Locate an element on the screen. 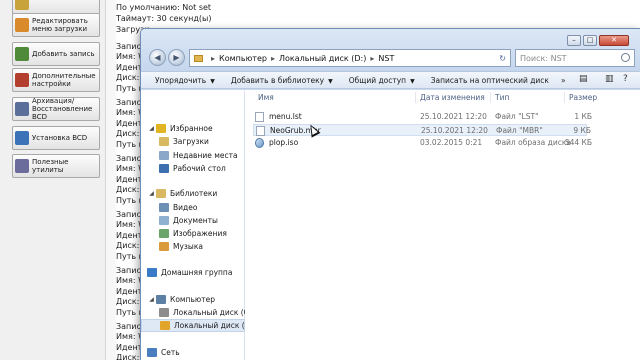  nav-item-homegroup: Домашняя группа is located at coordinates (193, 272).